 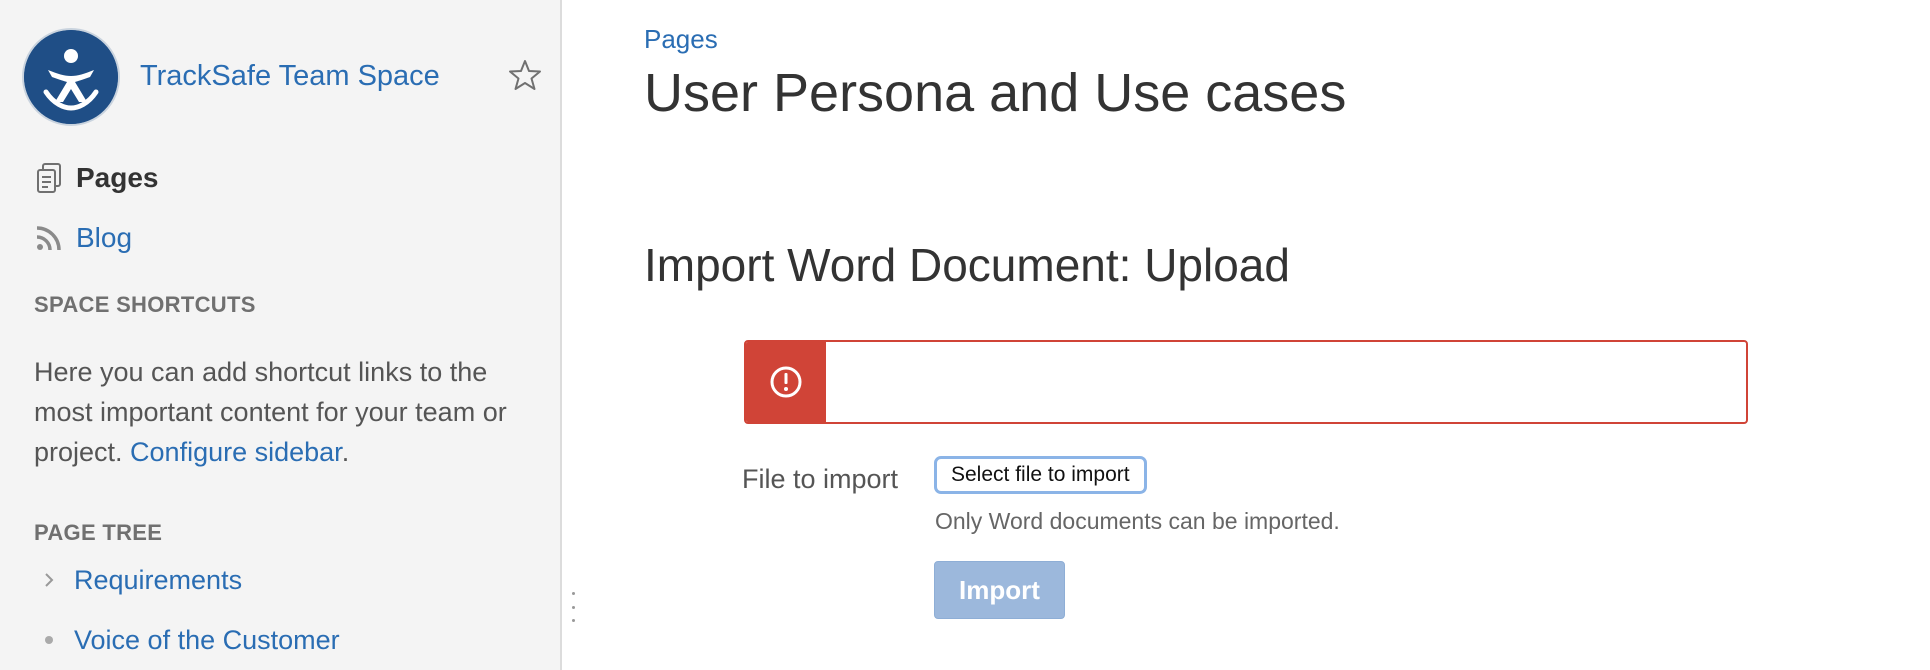 What do you see at coordinates (290, 76) in the screenshot?
I see `space-title-link: TrackSafe Team Space` at bounding box center [290, 76].